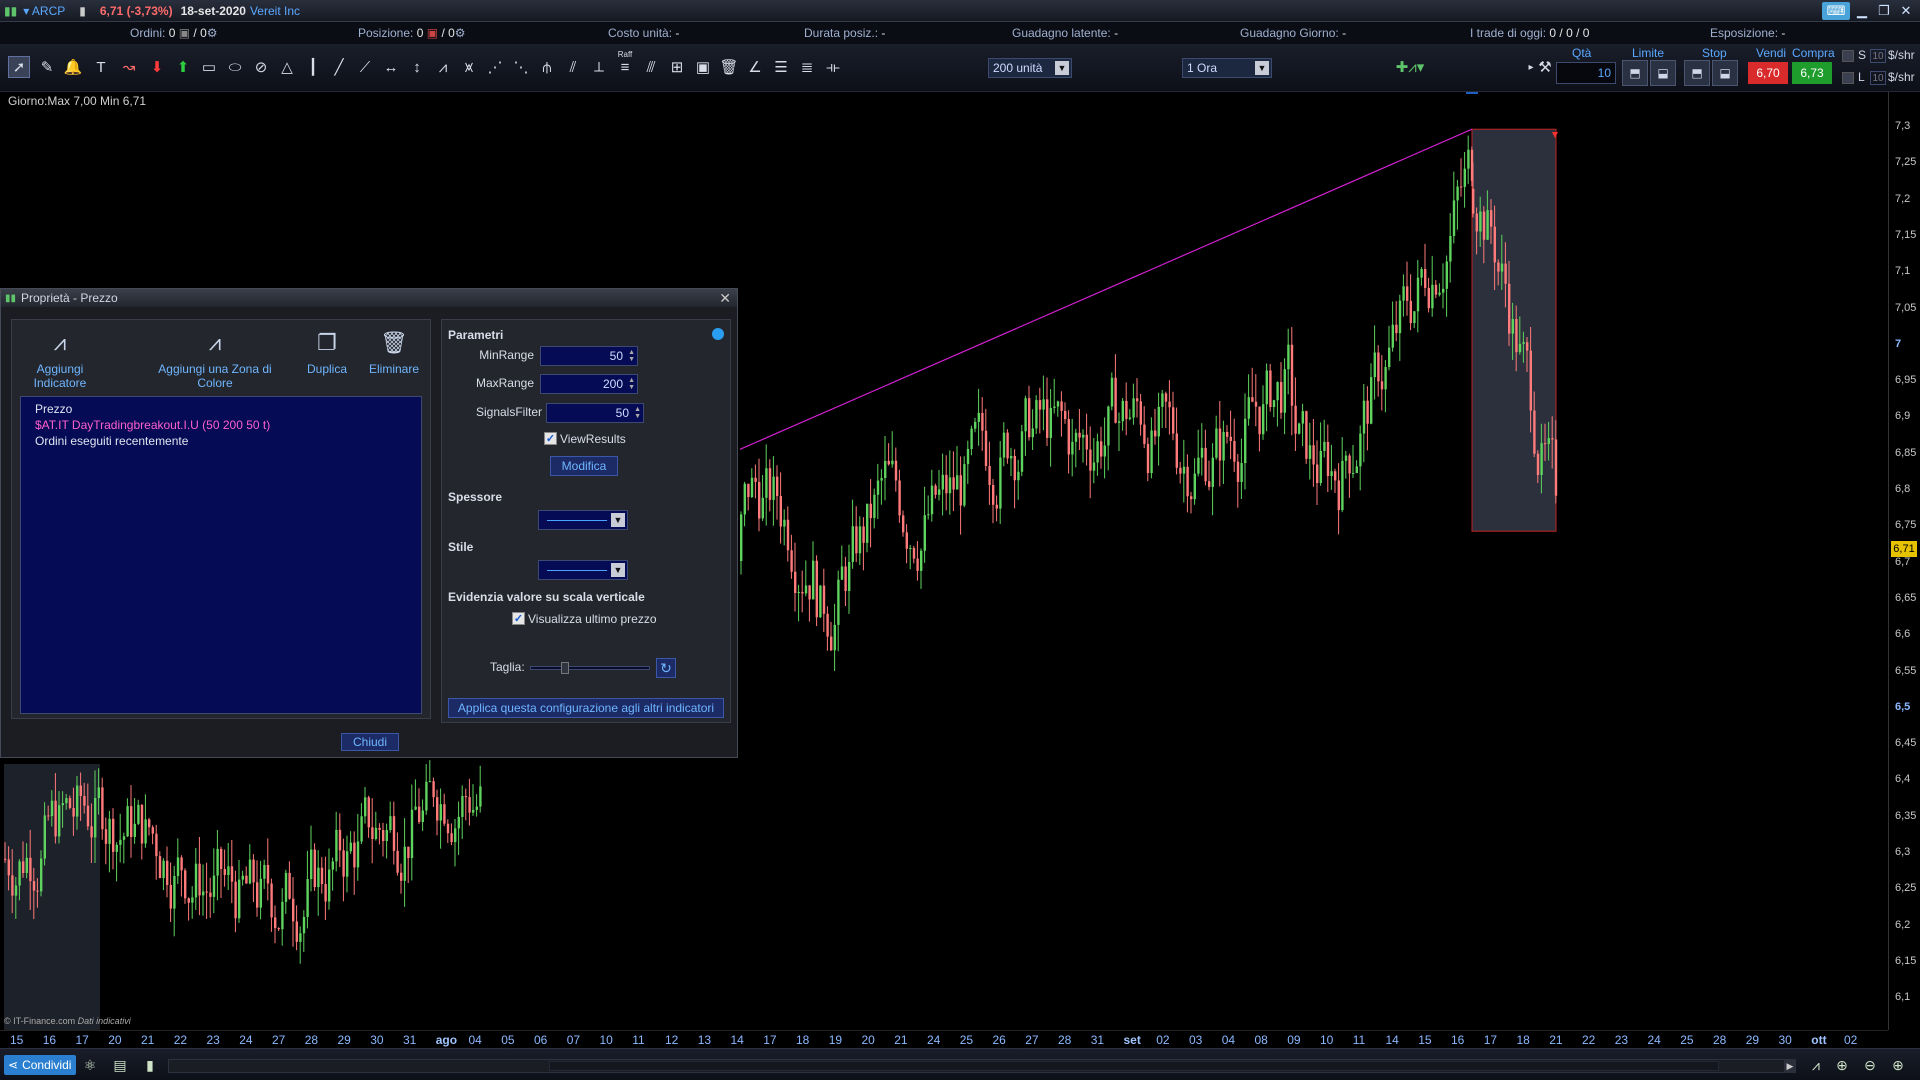  Describe the element at coordinates (44, 11) in the screenshot. I see `symbol-selector: ▾ ARCP` at that location.